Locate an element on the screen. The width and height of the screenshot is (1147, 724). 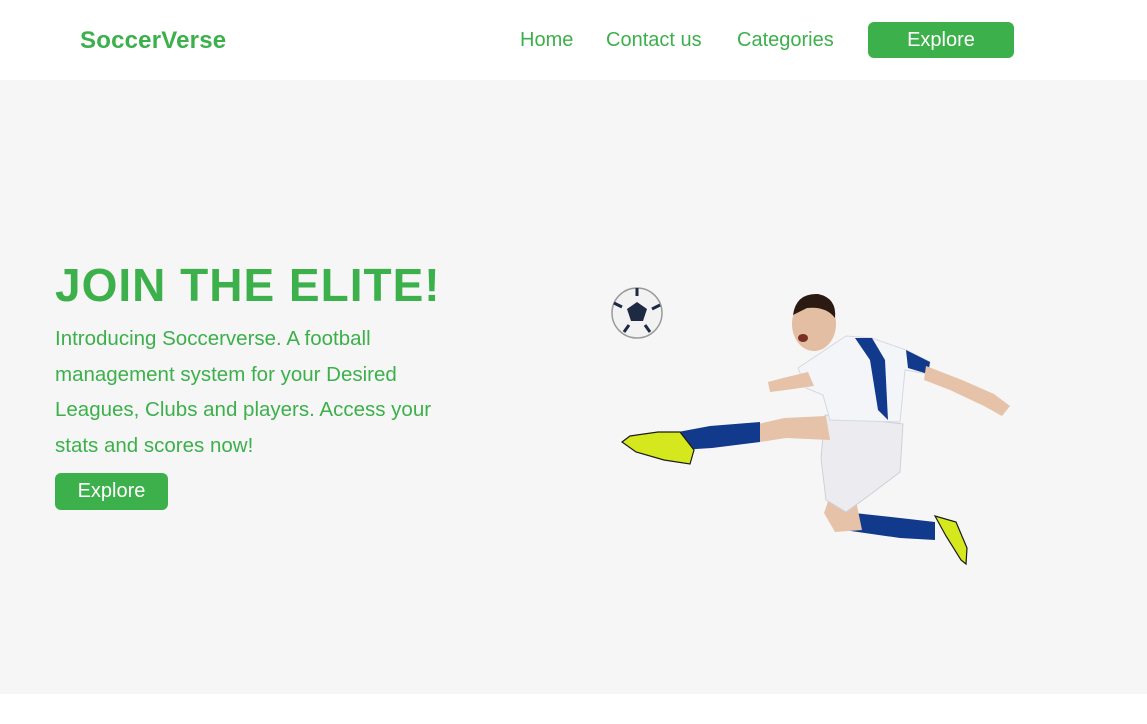
soccer-ball-icon is located at coordinates (637, 313).